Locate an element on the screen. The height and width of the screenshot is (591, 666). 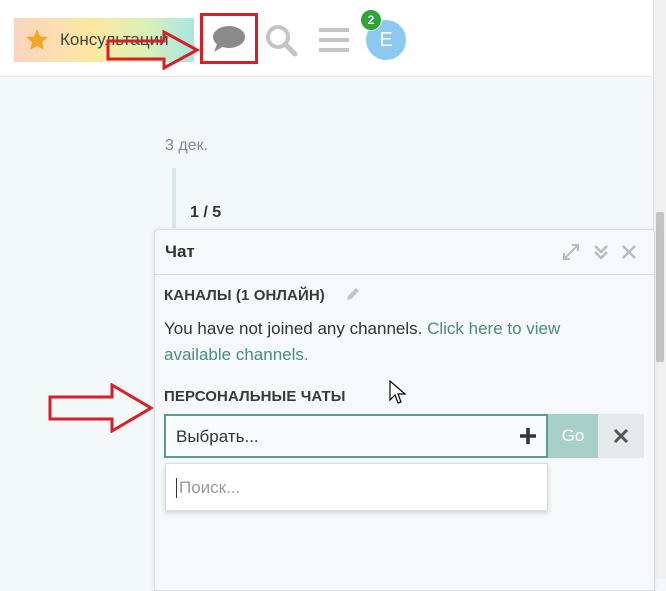
top-navigation-bar: Консультации E 2 is located at coordinates (327, 38).